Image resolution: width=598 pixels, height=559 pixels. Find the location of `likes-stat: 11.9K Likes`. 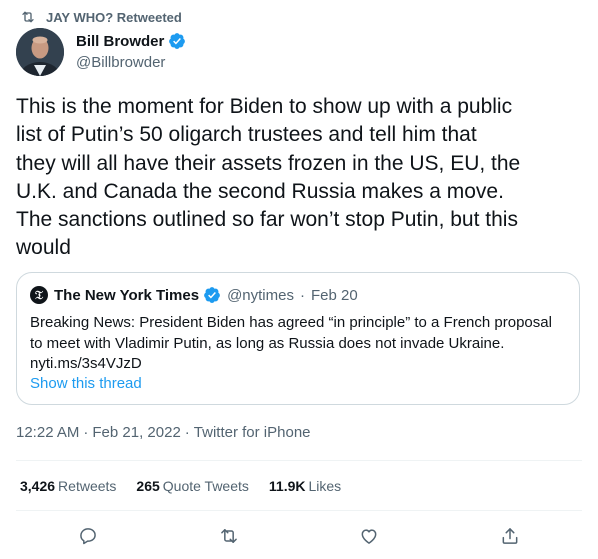

likes-stat: 11.9K Likes is located at coordinates (305, 486).